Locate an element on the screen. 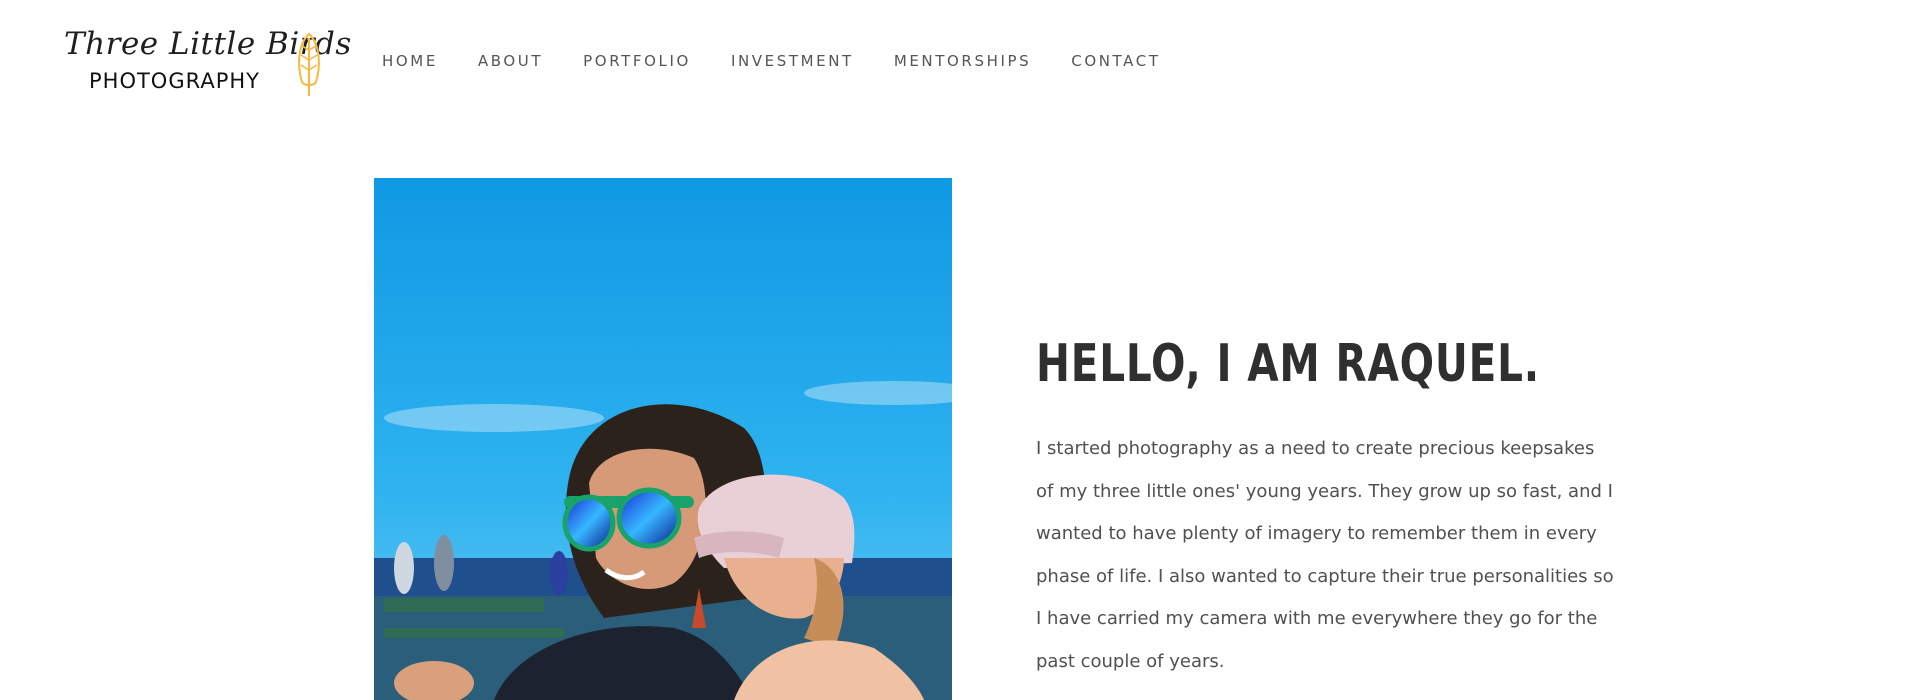 This screenshot has height=700, width=1920. logo-subtitle: PHOTOGRAPHY is located at coordinates (175, 81).